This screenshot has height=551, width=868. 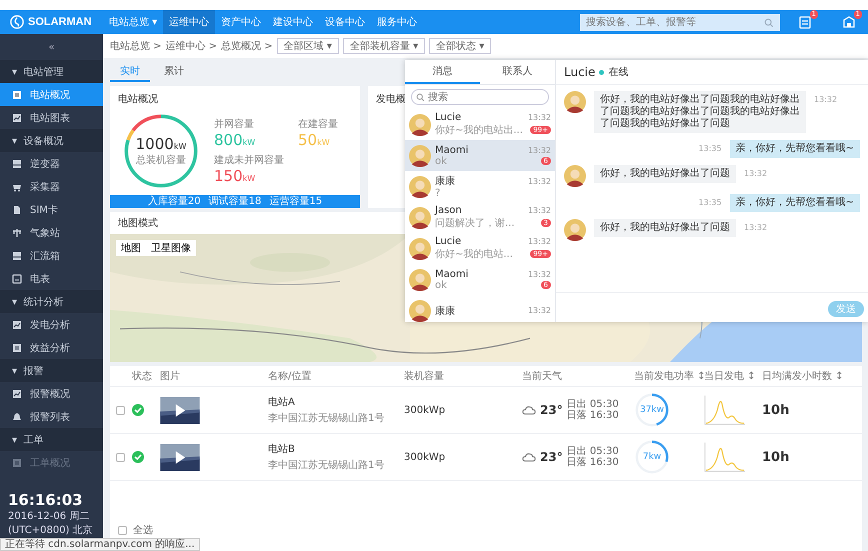 I want to click on document-icon, so click(x=17, y=347).